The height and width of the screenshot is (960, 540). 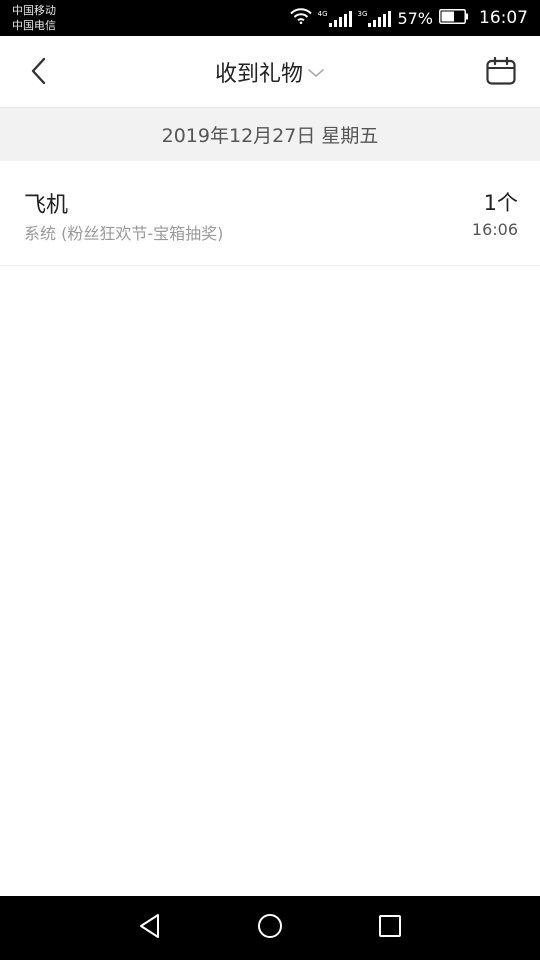 I want to click on gift-name: 飞机, so click(x=46, y=205).